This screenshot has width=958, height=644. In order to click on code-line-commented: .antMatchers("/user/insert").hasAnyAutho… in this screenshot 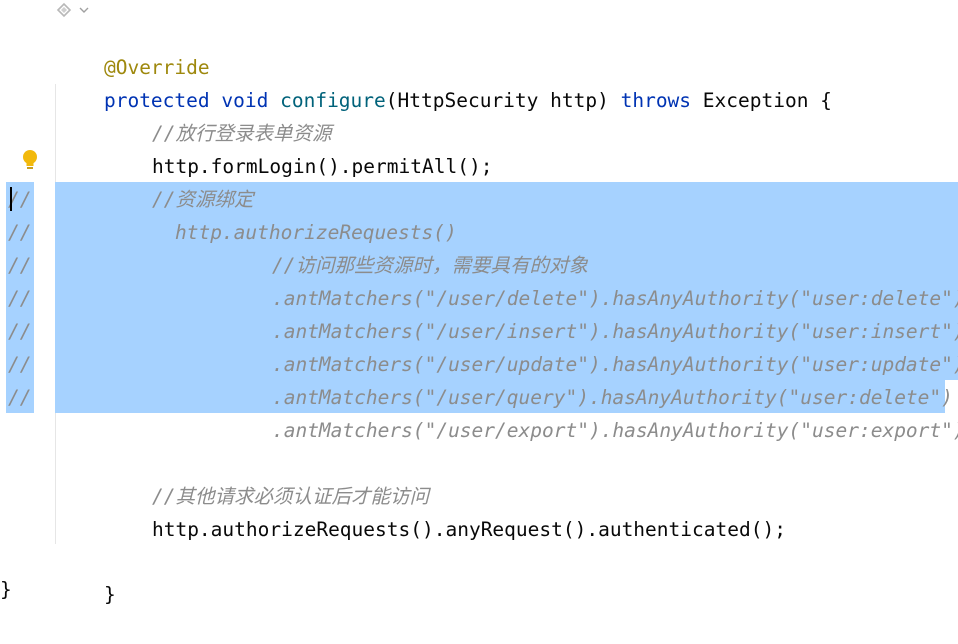, I will do `click(591, 312)`.